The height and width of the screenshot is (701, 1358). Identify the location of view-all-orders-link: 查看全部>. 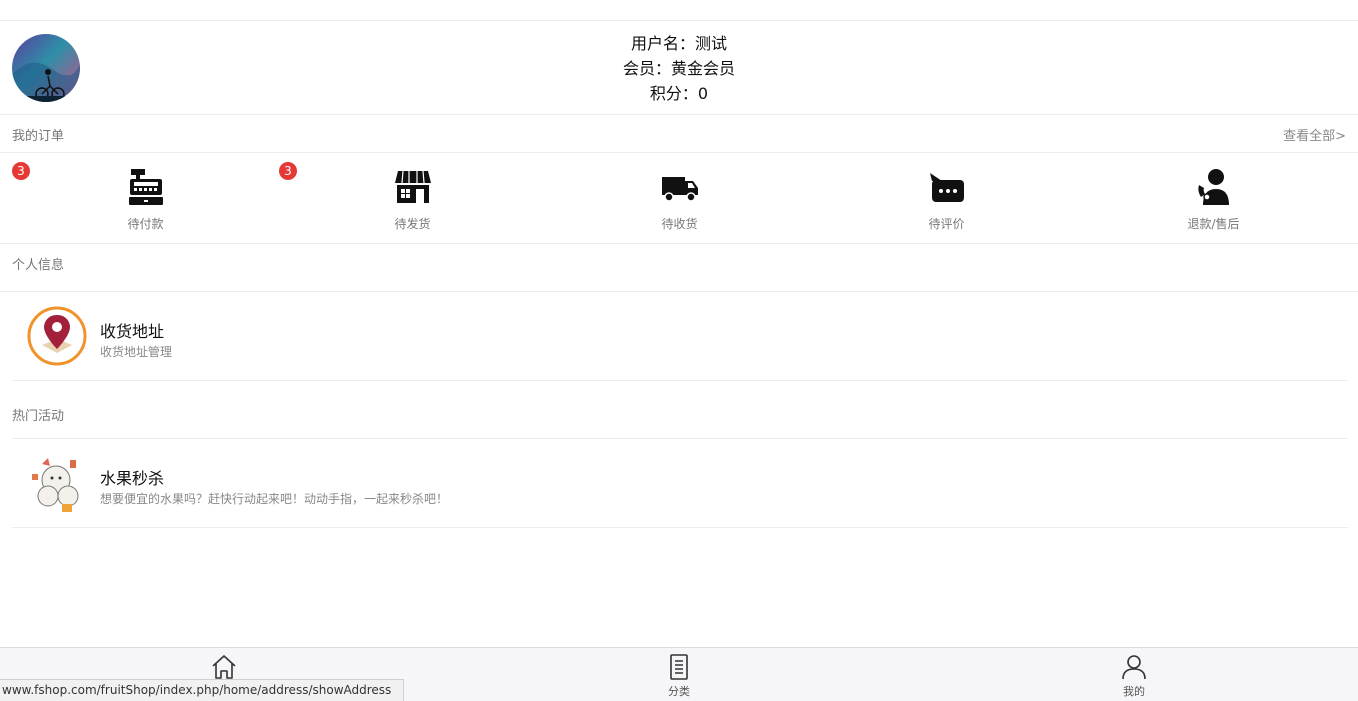
(1314, 134).